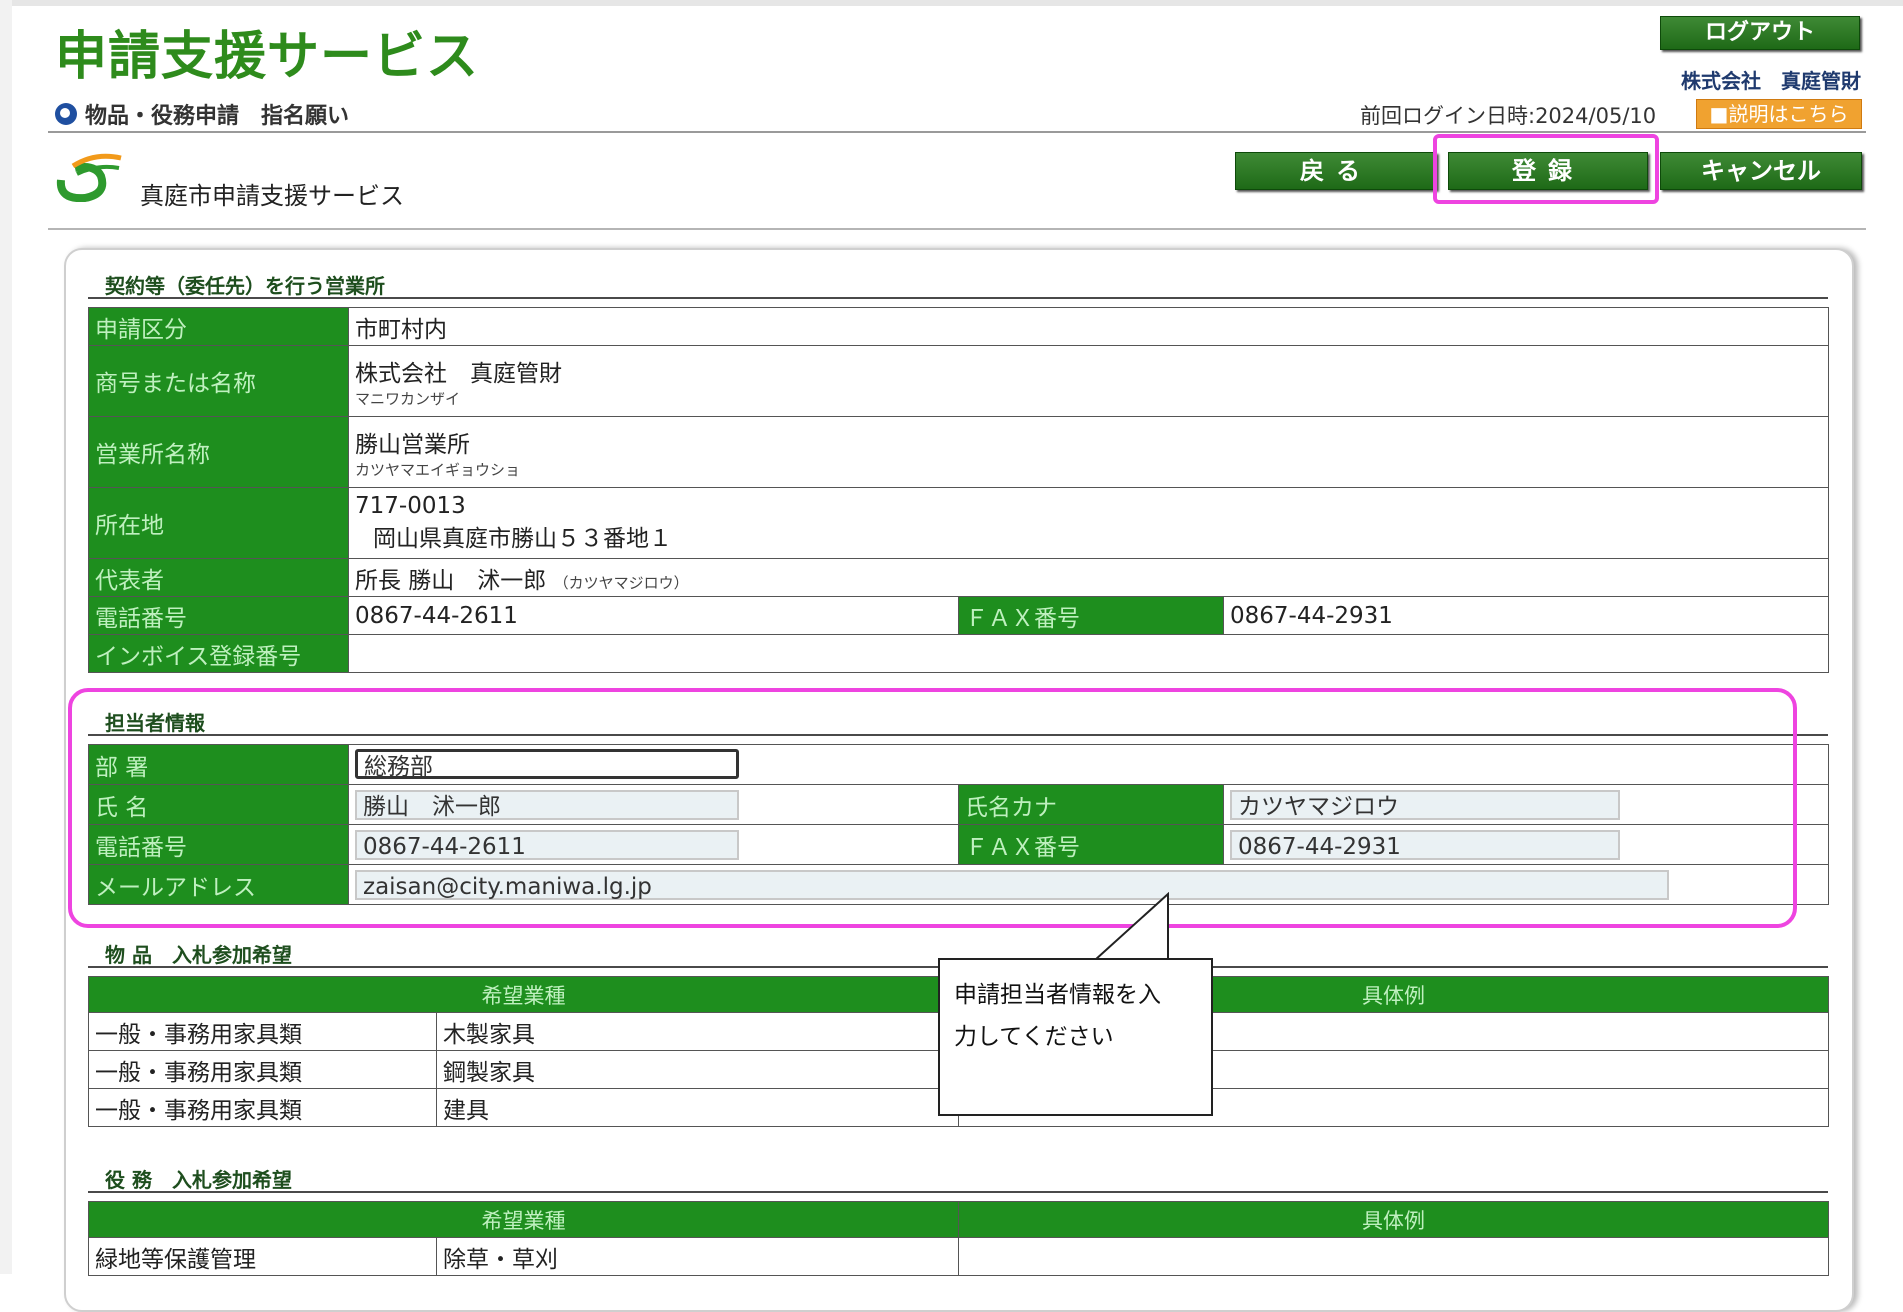  Describe the element at coordinates (957, 132) in the screenshot. I see `header-divider` at that location.